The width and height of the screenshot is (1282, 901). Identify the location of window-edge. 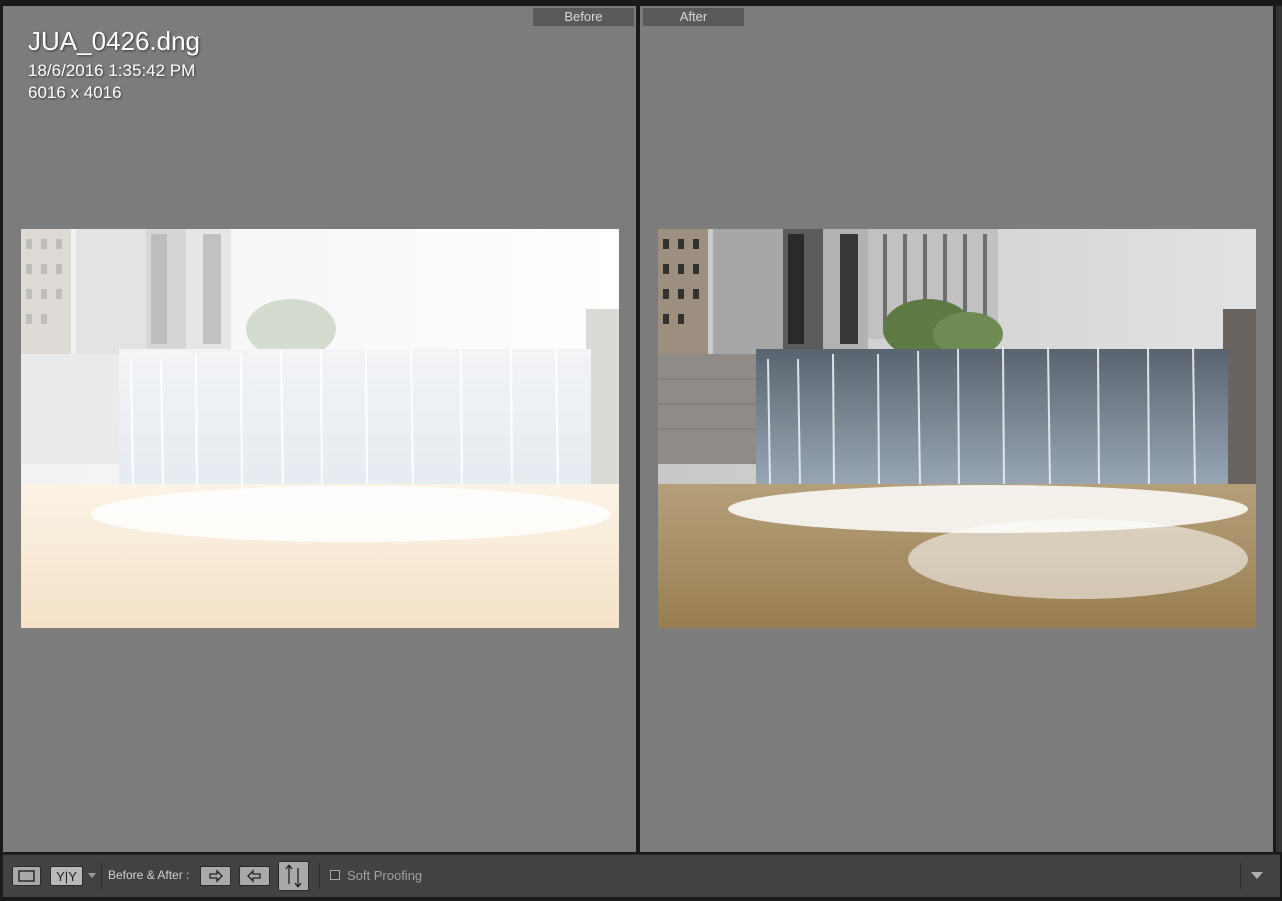
(1279, 429).